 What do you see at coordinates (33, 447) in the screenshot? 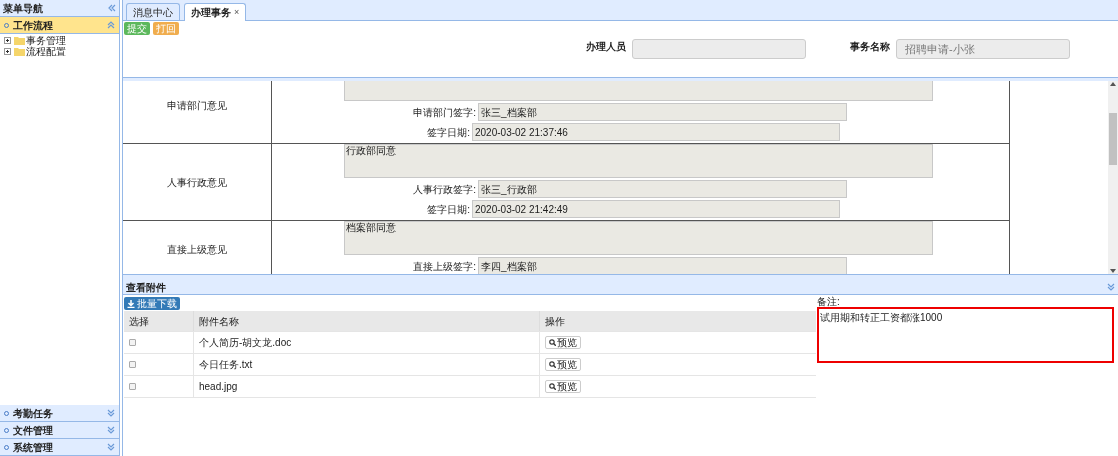
I see `accordion-title: 系统管理` at bounding box center [33, 447].